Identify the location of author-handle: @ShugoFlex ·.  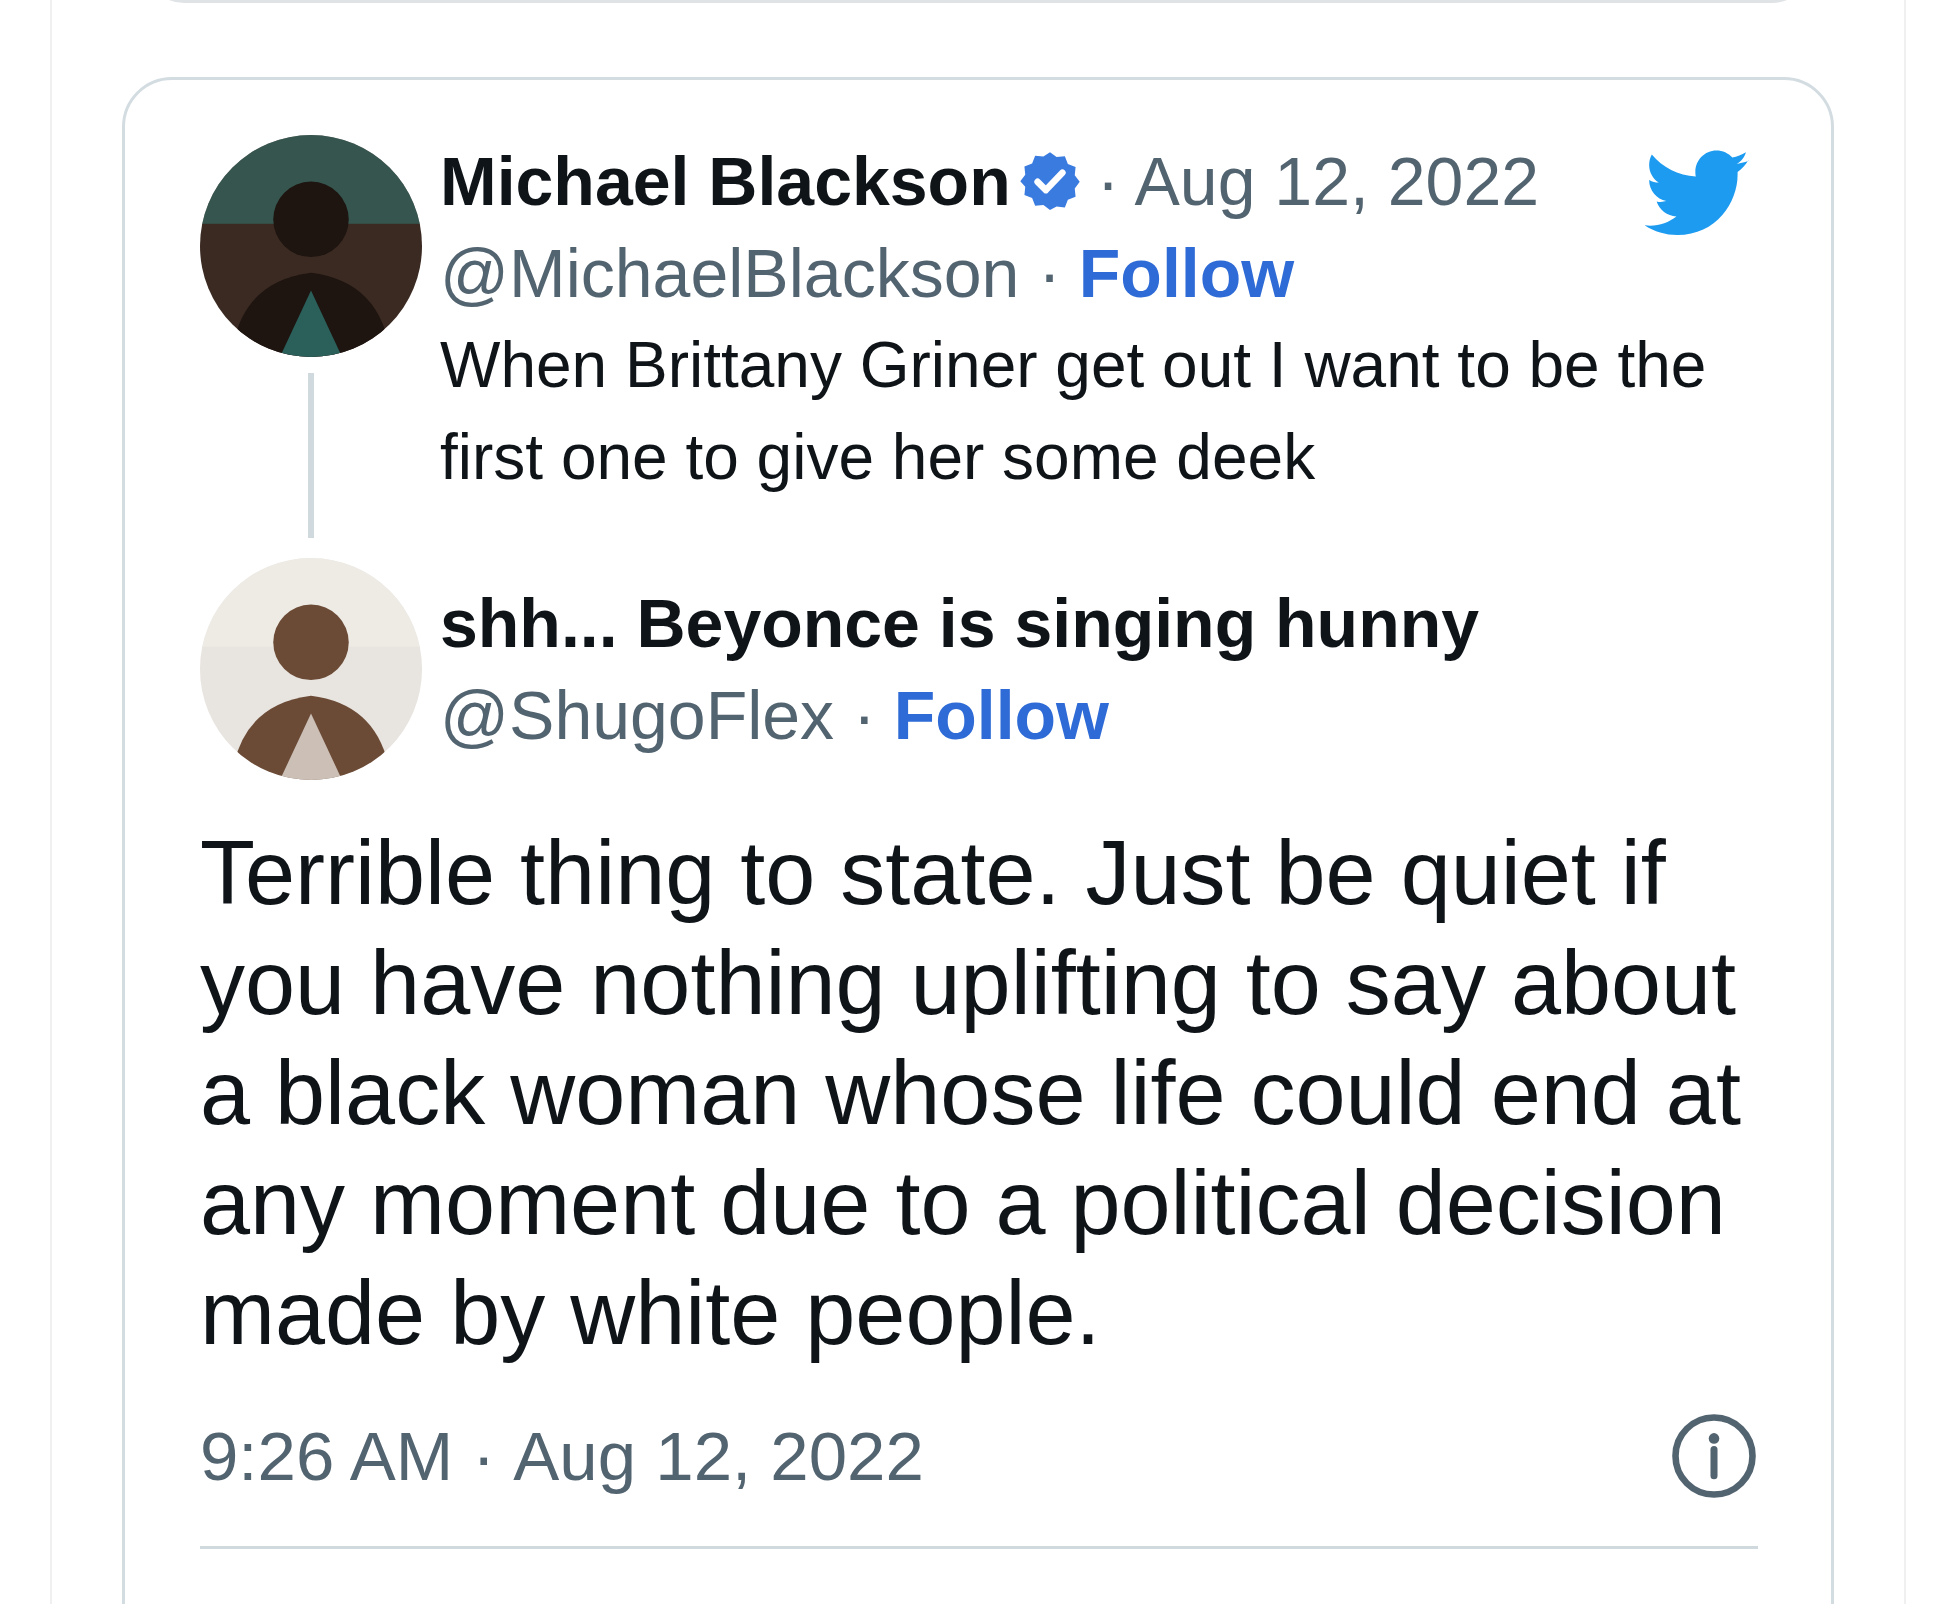
(658, 715).